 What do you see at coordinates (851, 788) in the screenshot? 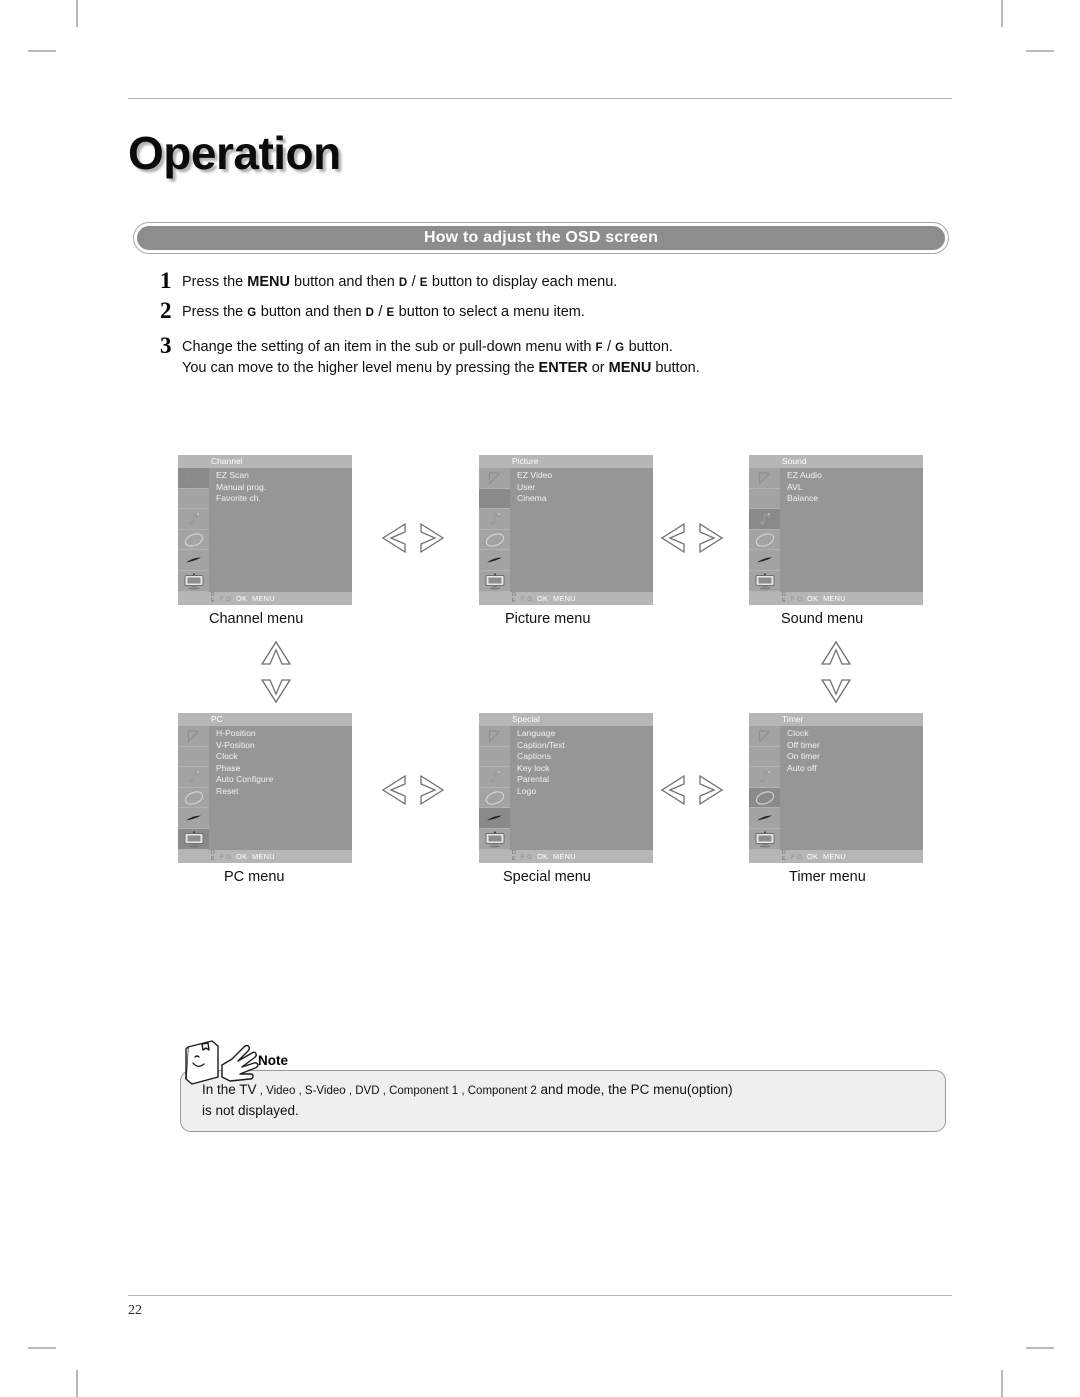
I see `osd-body-timer: Clock Off timer On timer Auto off` at bounding box center [851, 788].